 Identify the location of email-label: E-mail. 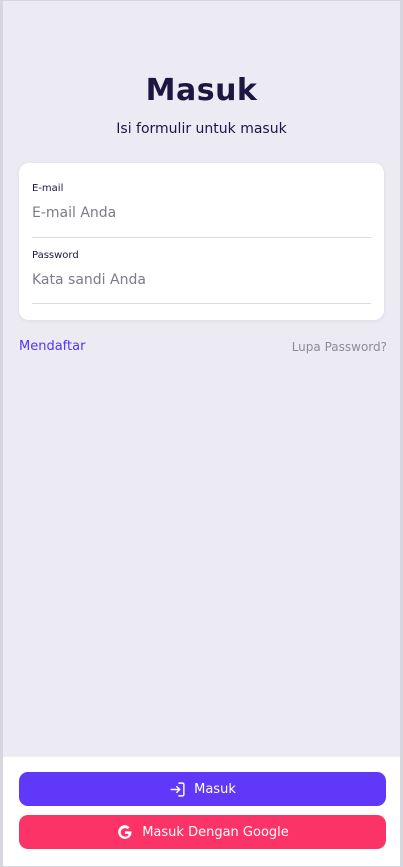
(48, 188).